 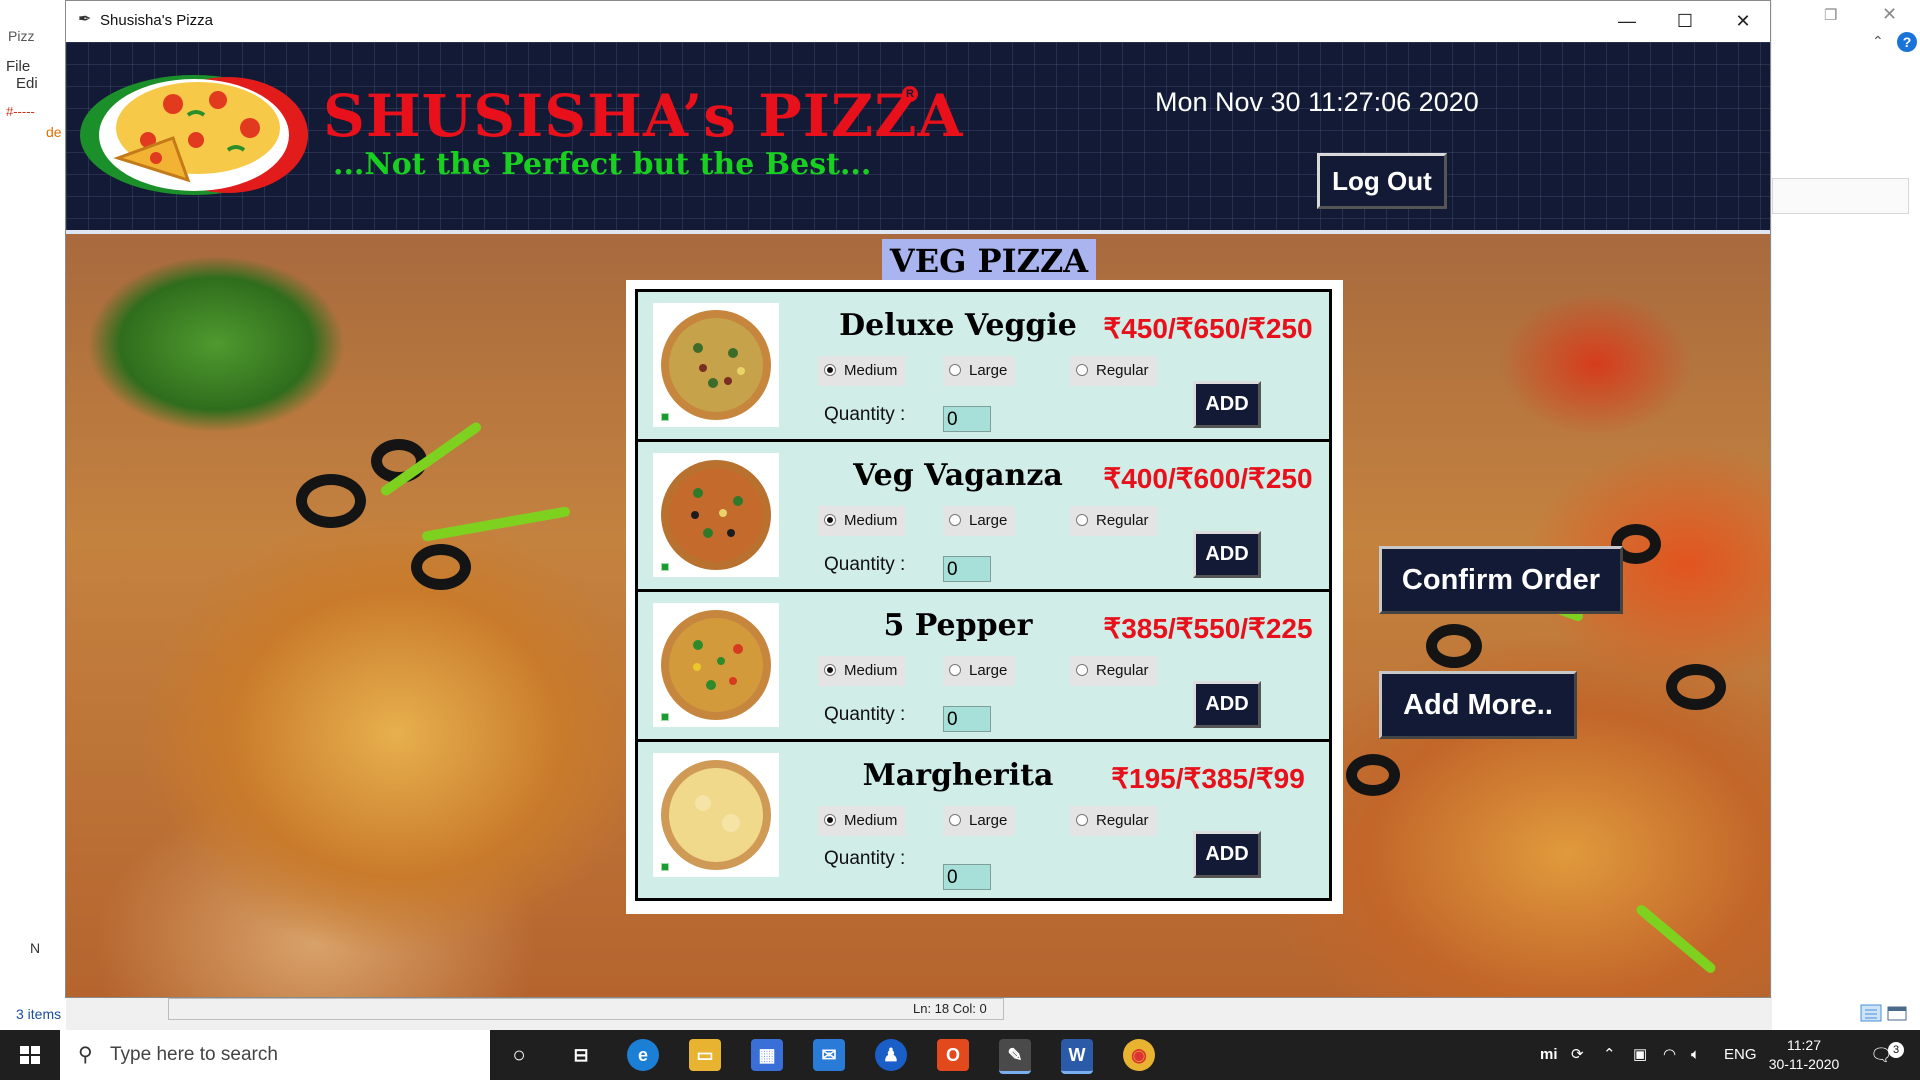 What do you see at coordinates (581, 1055) in the screenshot?
I see `task-view-icon: ⊟` at bounding box center [581, 1055].